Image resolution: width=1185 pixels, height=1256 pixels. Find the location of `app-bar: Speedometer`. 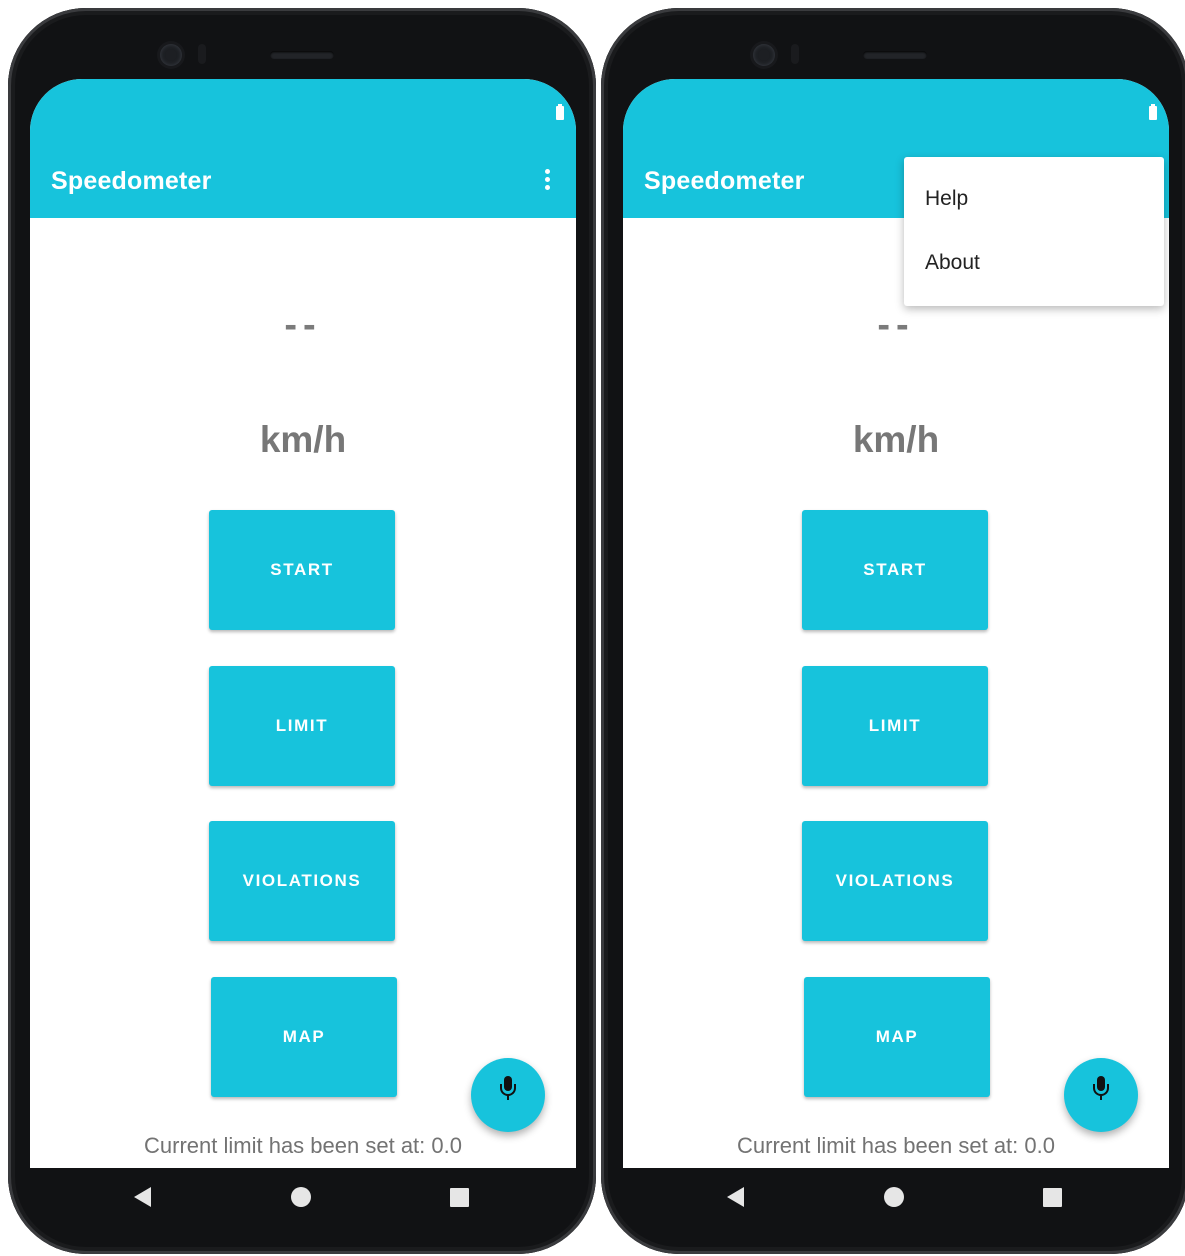

app-bar: Speedometer is located at coordinates (303, 148).